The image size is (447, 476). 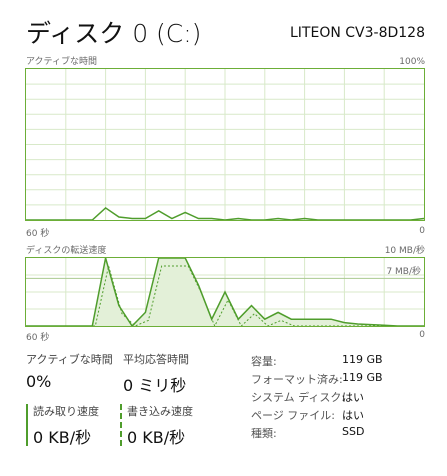 What do you see at coordinates (298, 397) in the screenshot?
I see `system-disk-key: システム ディスク:` at bounding box center [298, 397].